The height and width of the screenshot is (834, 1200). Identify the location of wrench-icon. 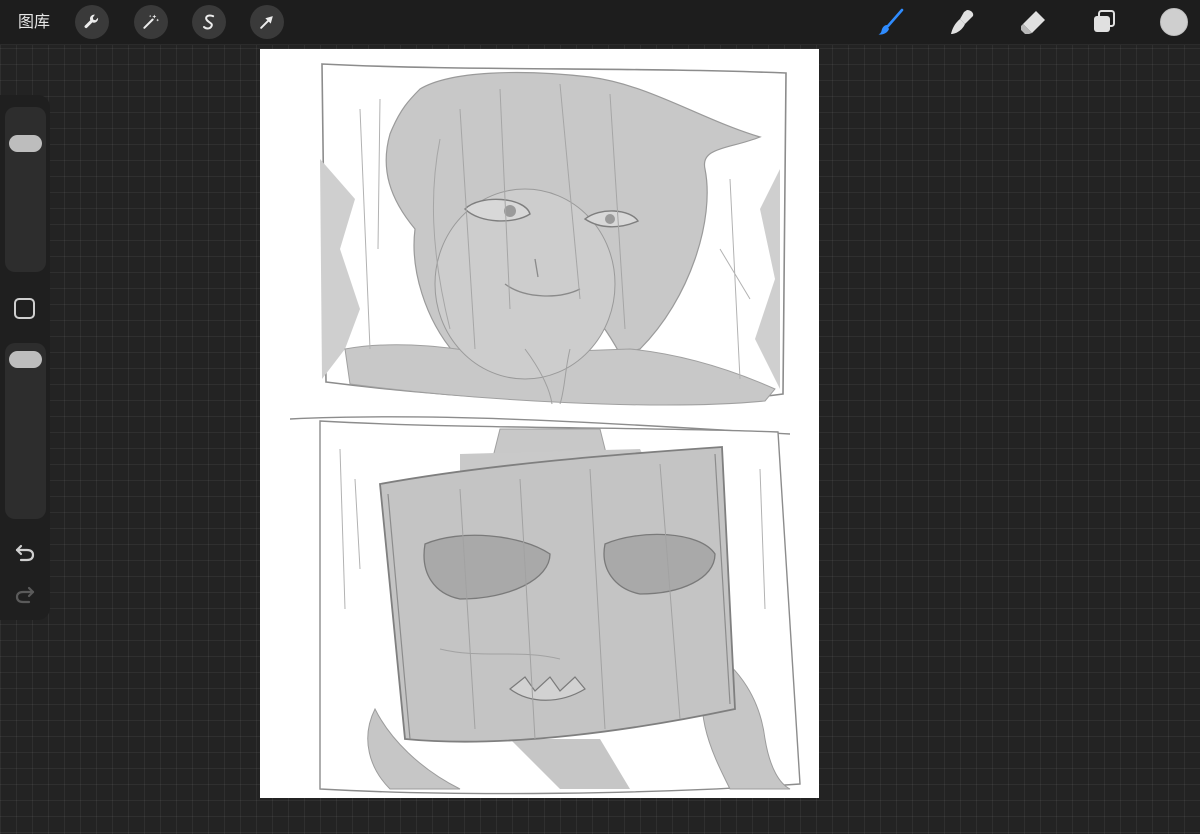
(91, 21).